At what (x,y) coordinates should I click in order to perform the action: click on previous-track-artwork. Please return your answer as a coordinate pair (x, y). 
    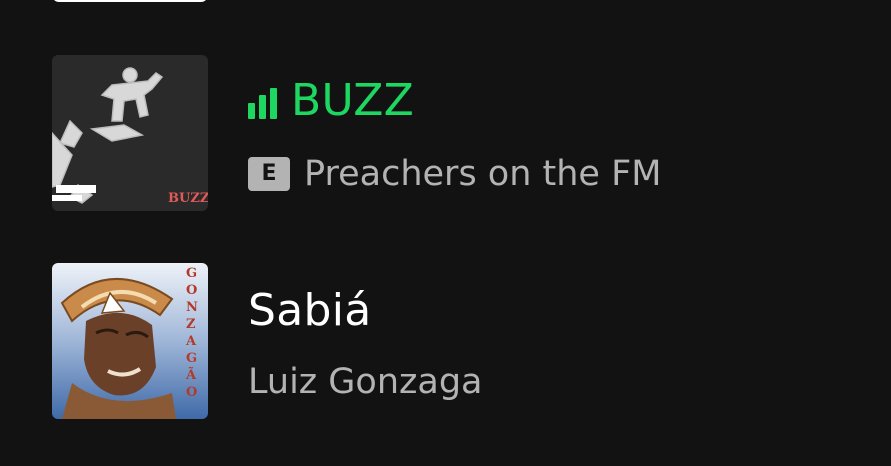
    Looking at the image, I should click on (130, 1).